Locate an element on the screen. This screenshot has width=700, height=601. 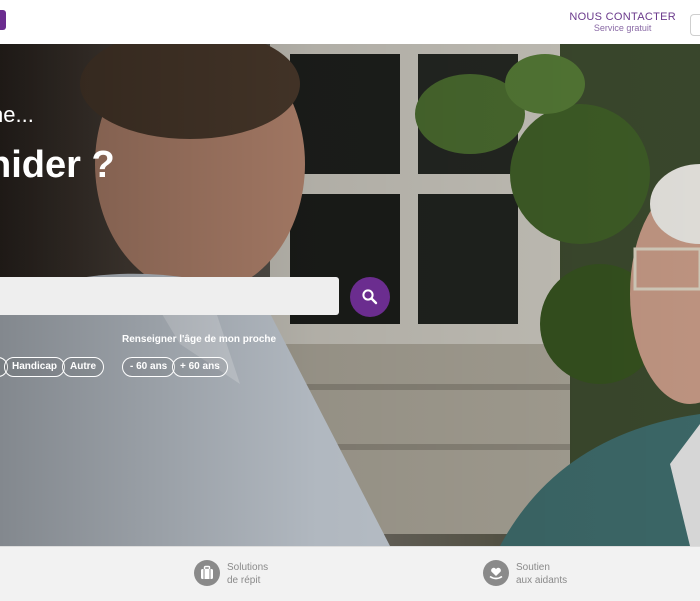
features-bar: Solutions de répit Soutien aux aidants is located at coordinates (350, 573).